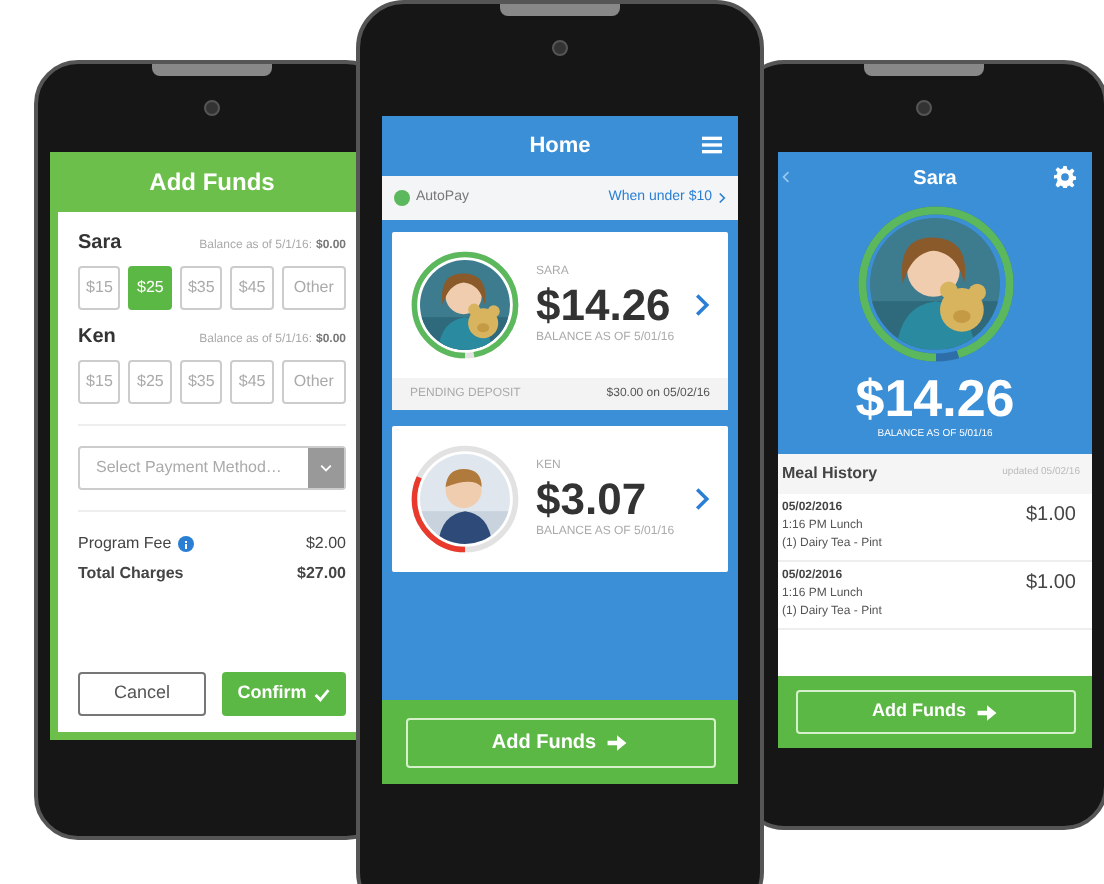 The height and width of the screenshot is (884, 1104). I want to click on cancel-button: Cancel, so click(142, 694).